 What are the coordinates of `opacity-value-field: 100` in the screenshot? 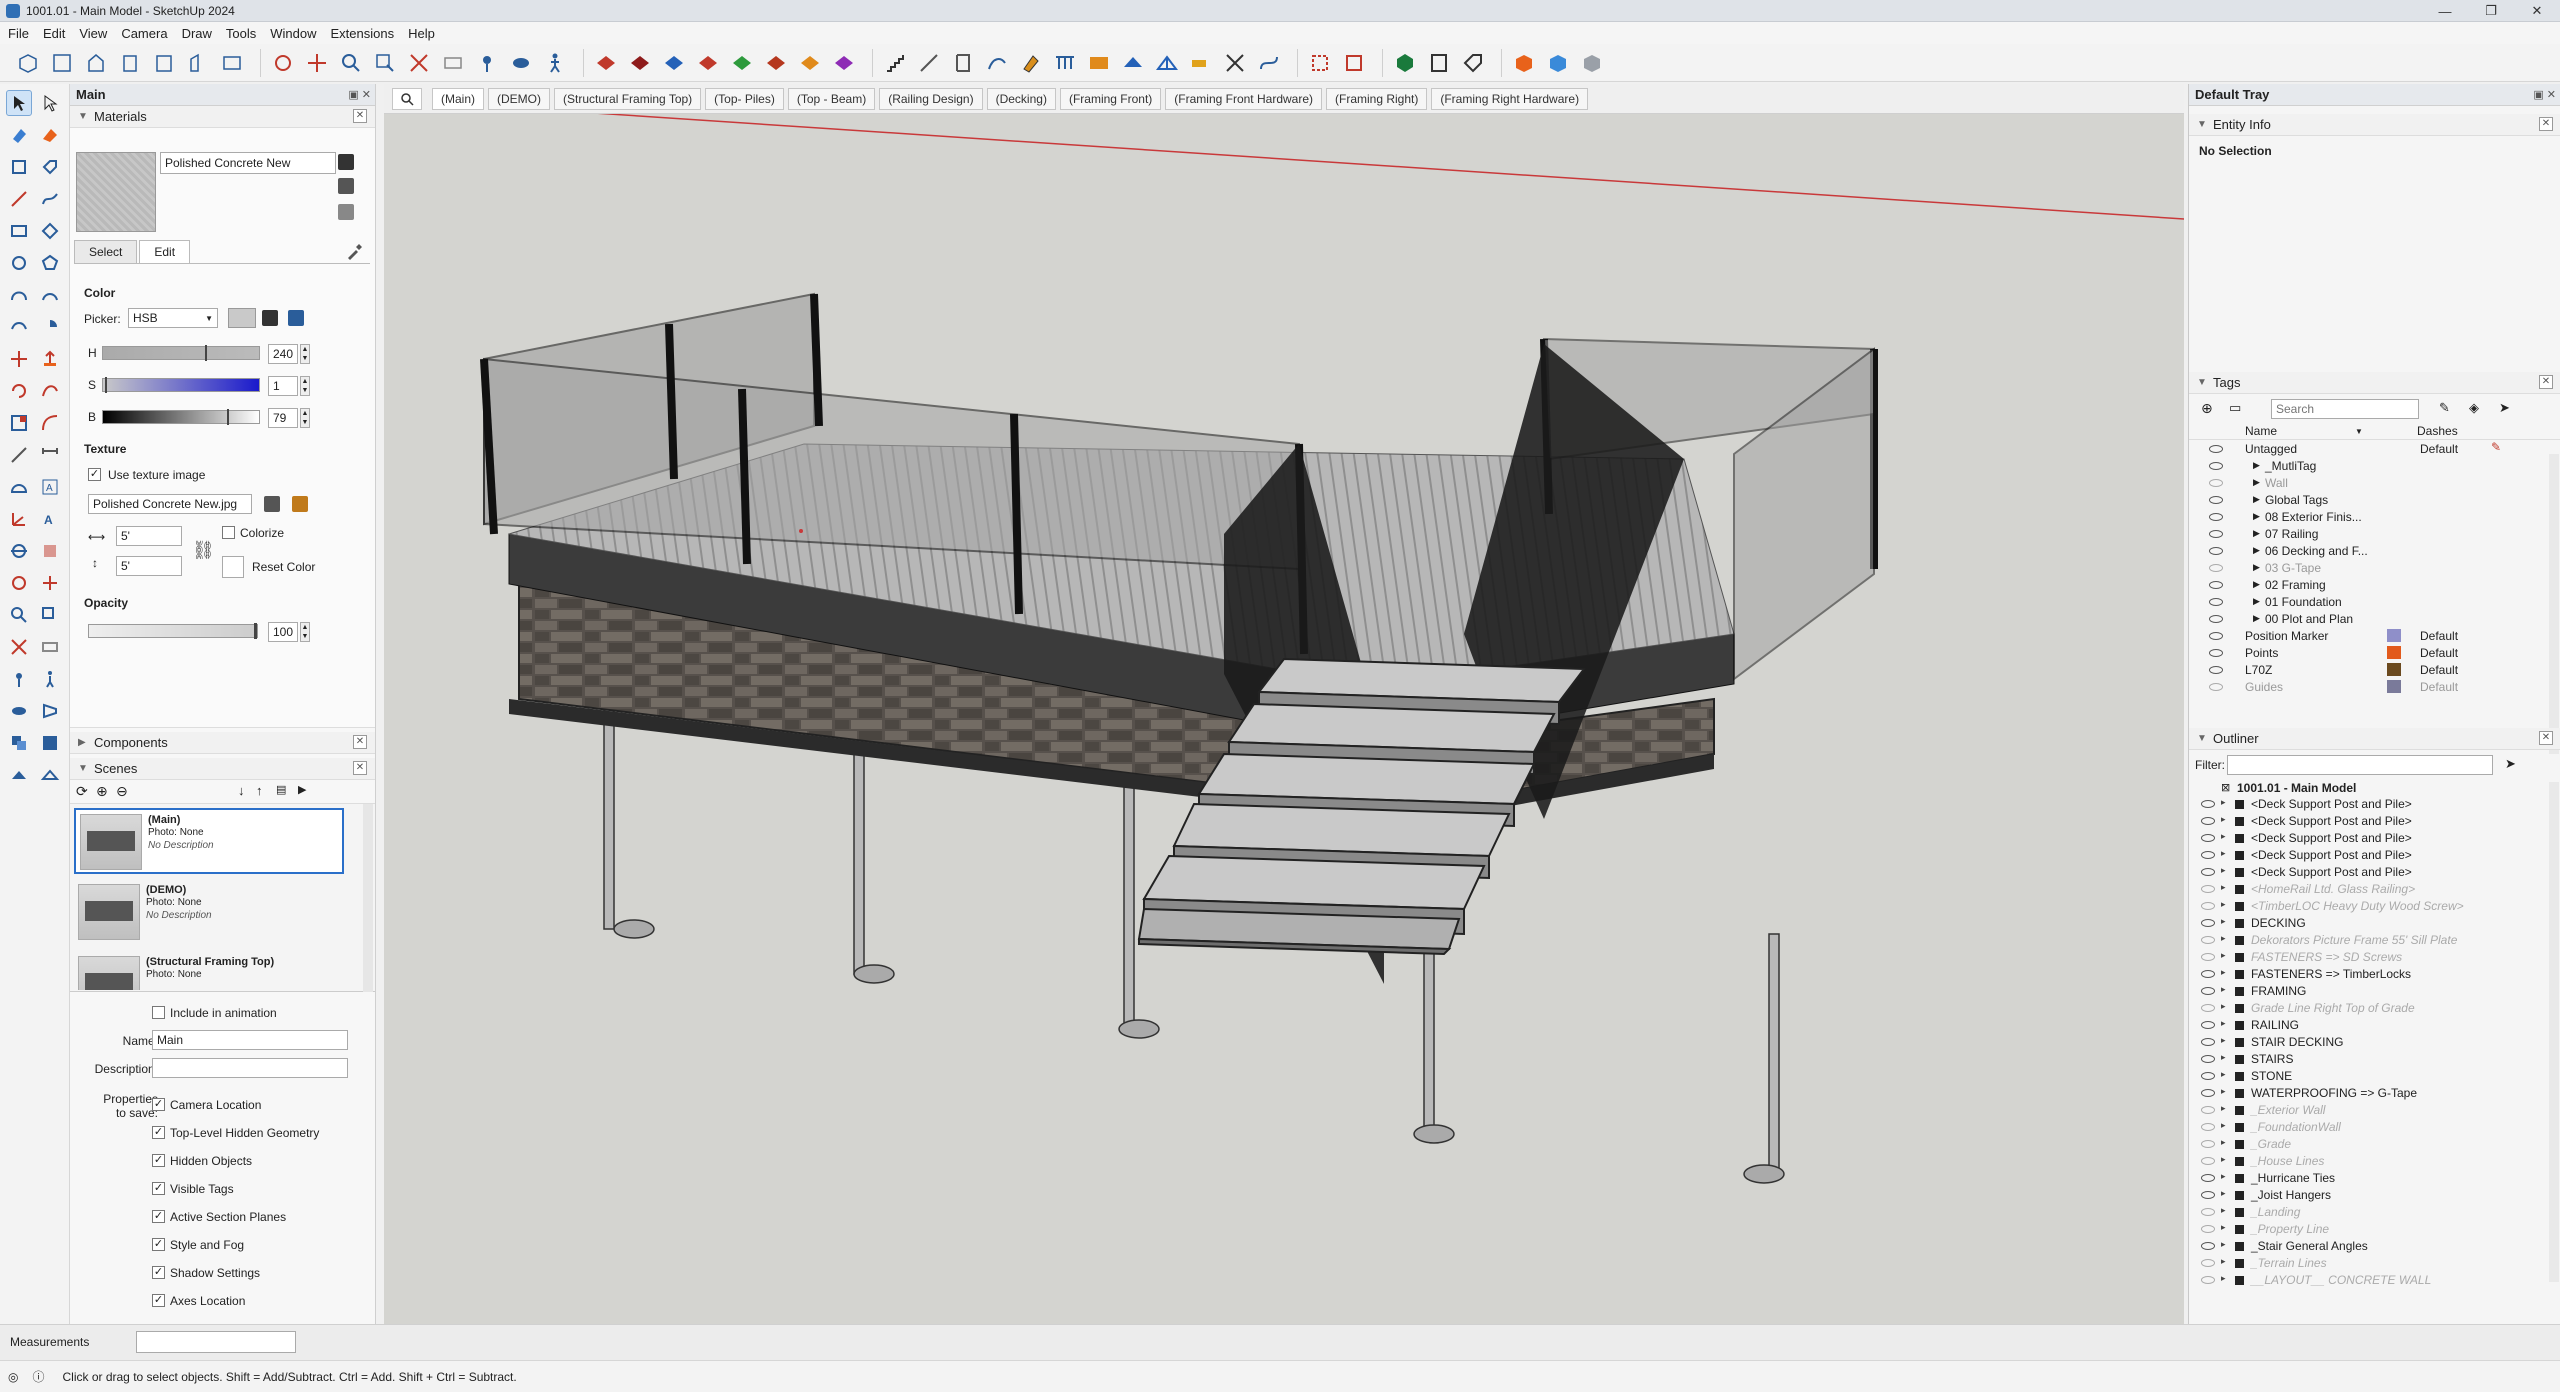 It's located at (283, 632).